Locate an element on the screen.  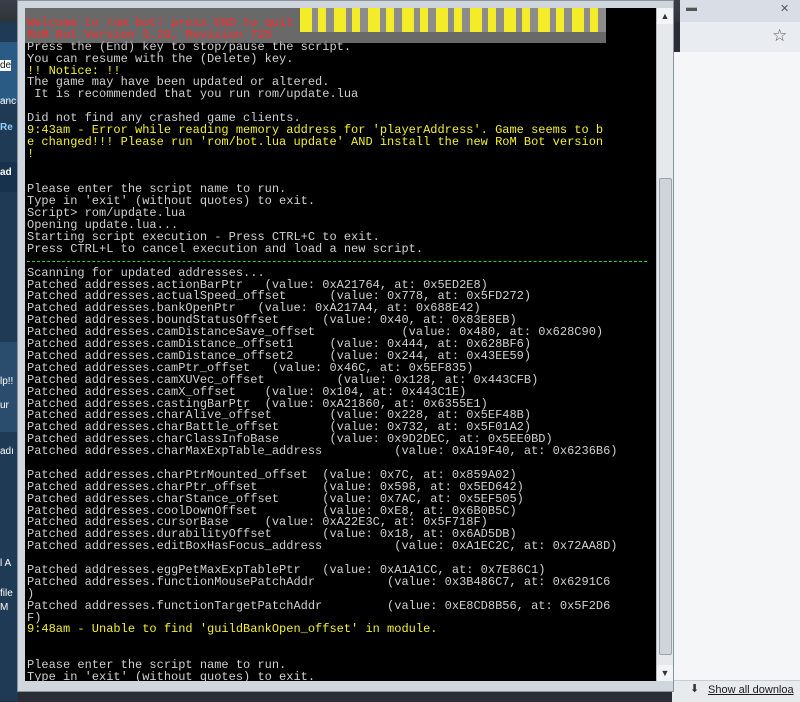
bg-text-fragment: lp!! is located at coordinates (7, 381).